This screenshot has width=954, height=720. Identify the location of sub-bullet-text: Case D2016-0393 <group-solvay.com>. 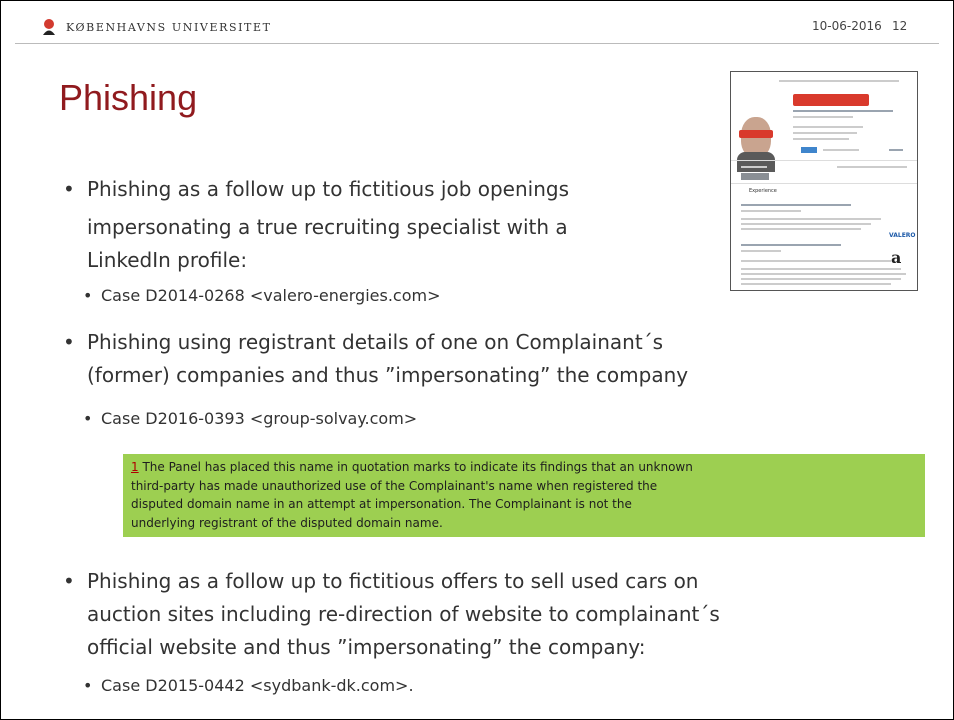
(259, 418).